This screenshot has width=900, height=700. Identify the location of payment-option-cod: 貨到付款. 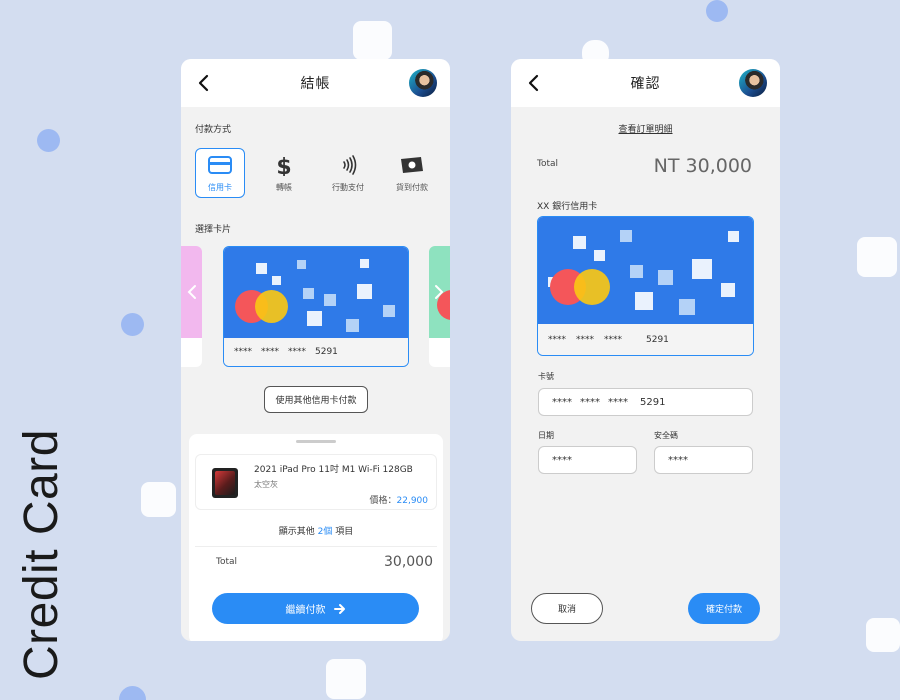
(412, 173).